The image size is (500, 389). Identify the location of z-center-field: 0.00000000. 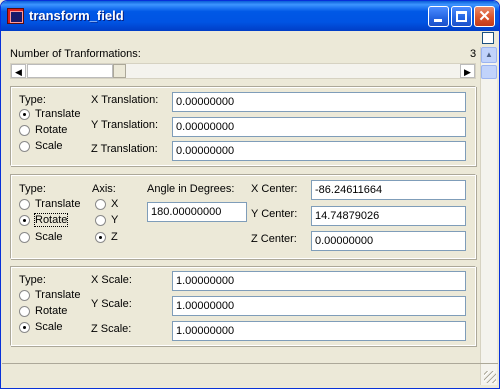
(388, 241).